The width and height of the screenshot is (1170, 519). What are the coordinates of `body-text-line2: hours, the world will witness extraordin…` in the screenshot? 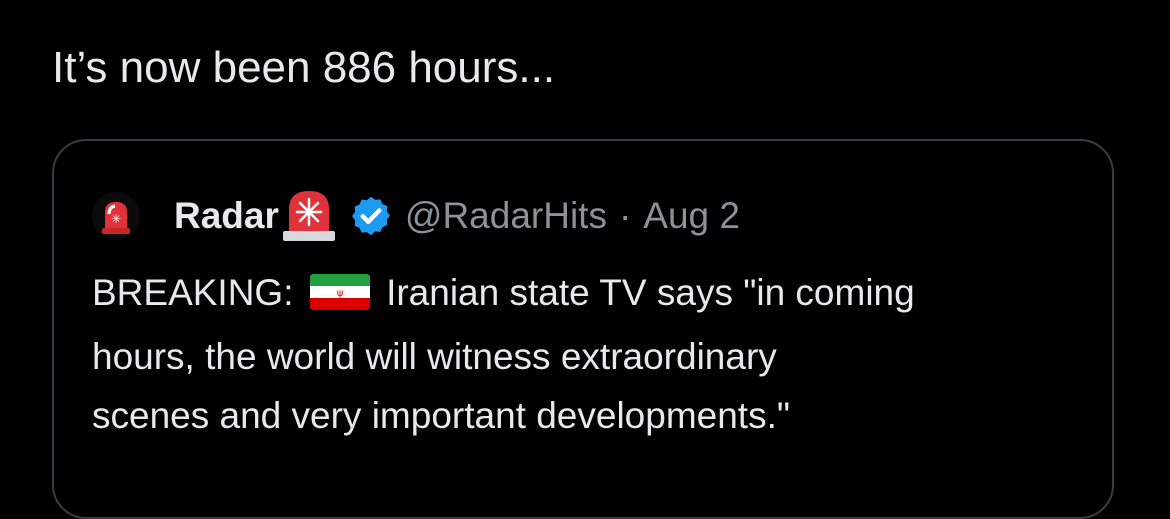 It's located at (434, 356).